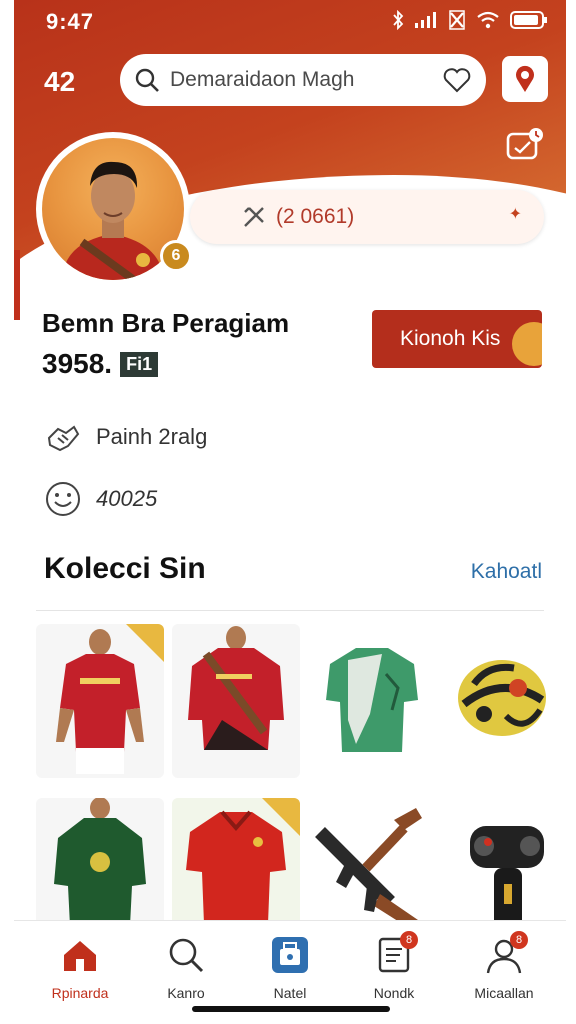  I want to click on wifi-icon, so click(488, 22).